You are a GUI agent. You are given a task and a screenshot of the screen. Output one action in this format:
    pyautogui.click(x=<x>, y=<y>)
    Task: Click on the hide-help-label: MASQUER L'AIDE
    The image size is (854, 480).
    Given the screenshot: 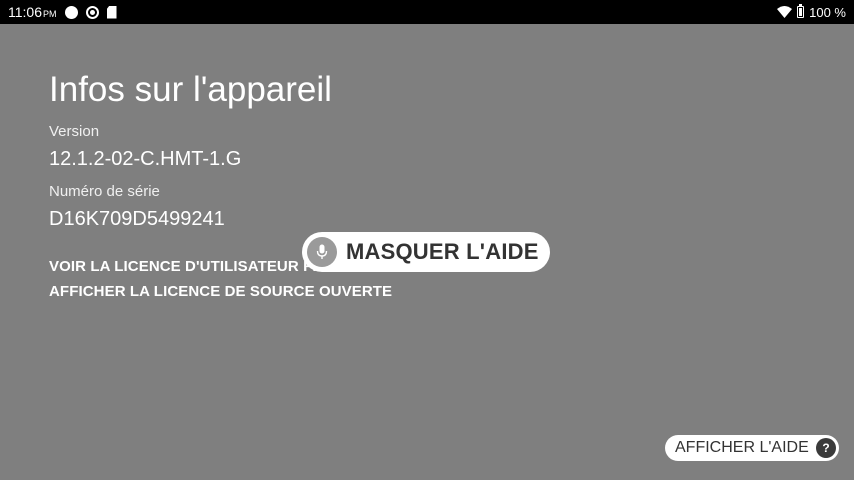 What is the action you would take?
    pyautogui.click(x=442, y=251)
    